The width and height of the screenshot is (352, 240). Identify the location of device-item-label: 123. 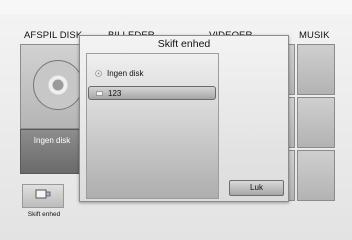
(115, 93).